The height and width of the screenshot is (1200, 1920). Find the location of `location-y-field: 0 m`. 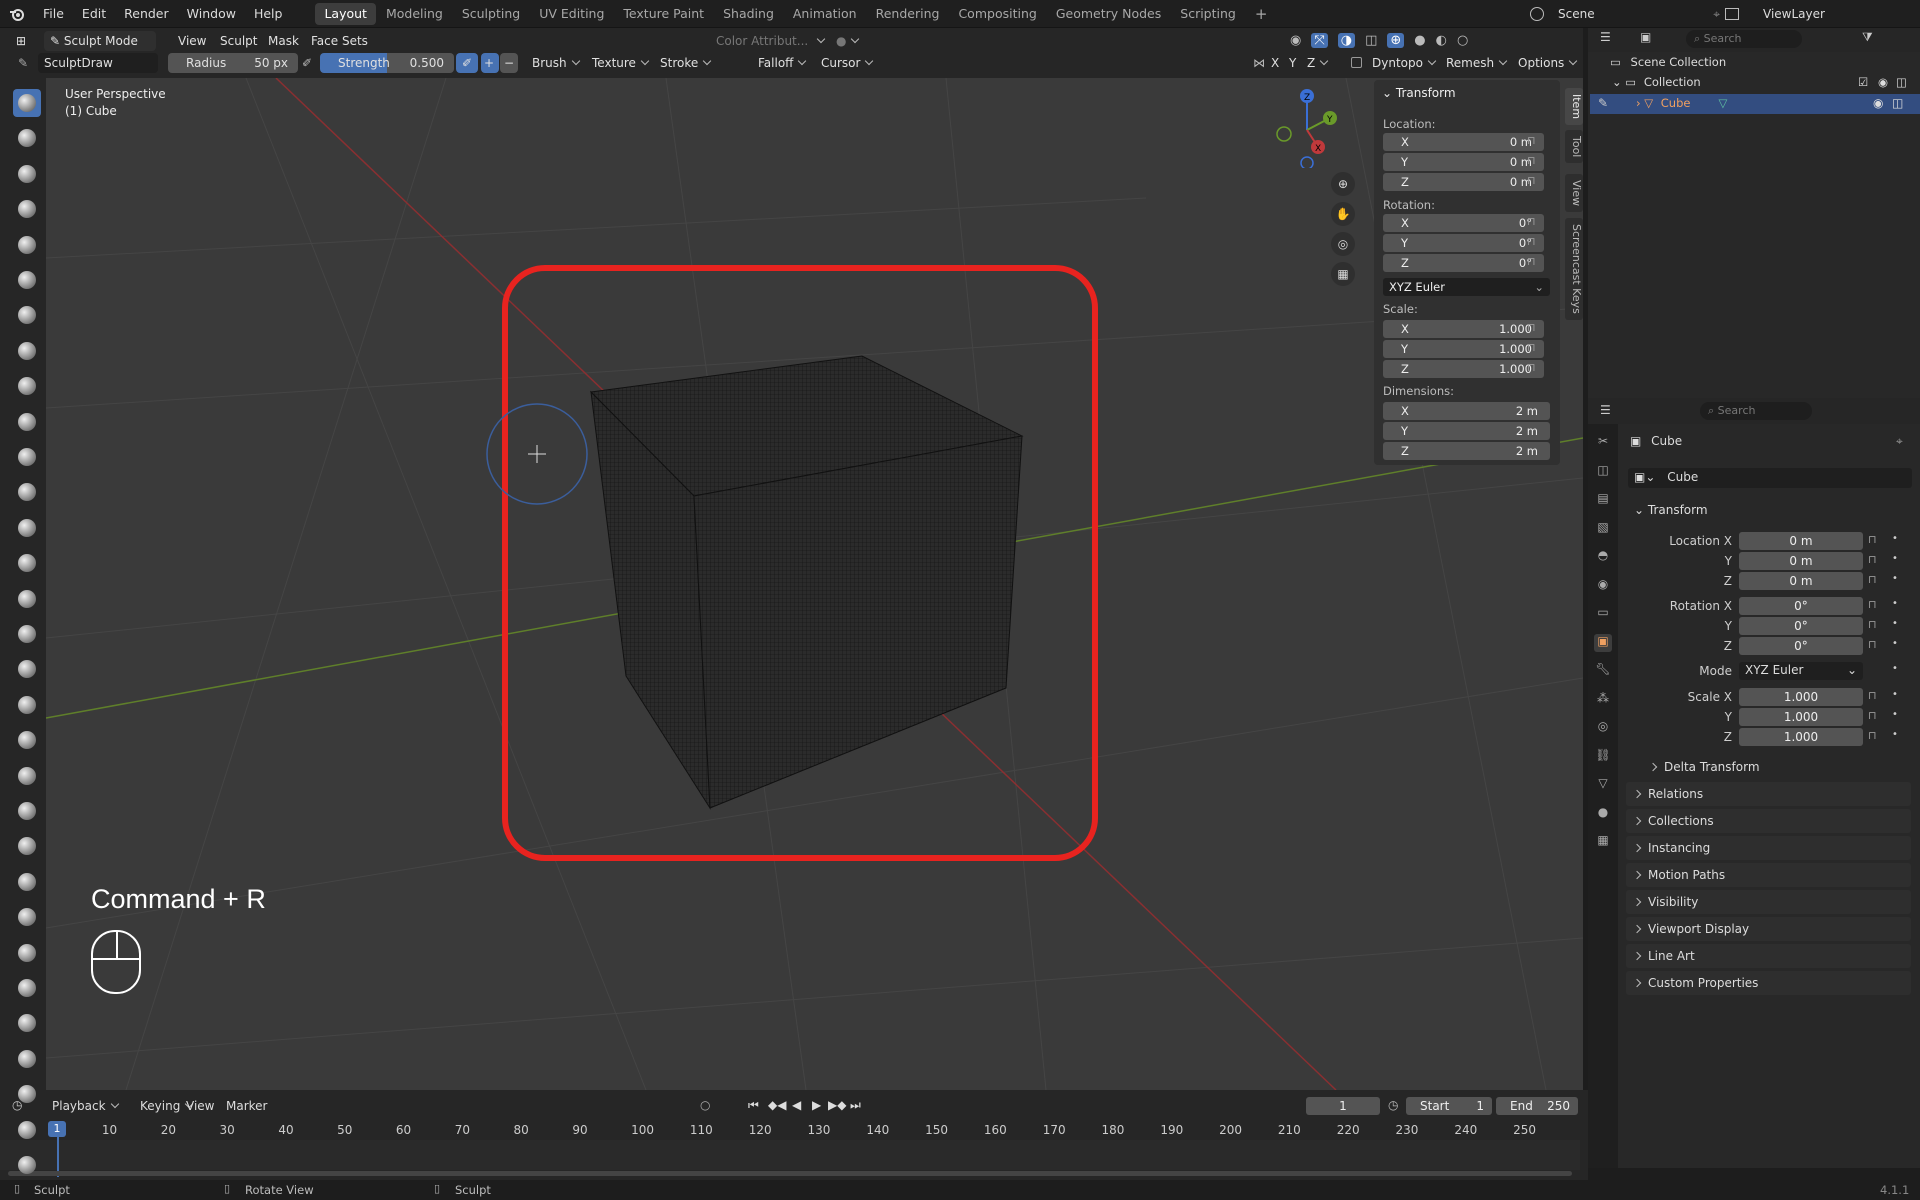

location-y-field: 0 m is located at coordinates (1801, 561).